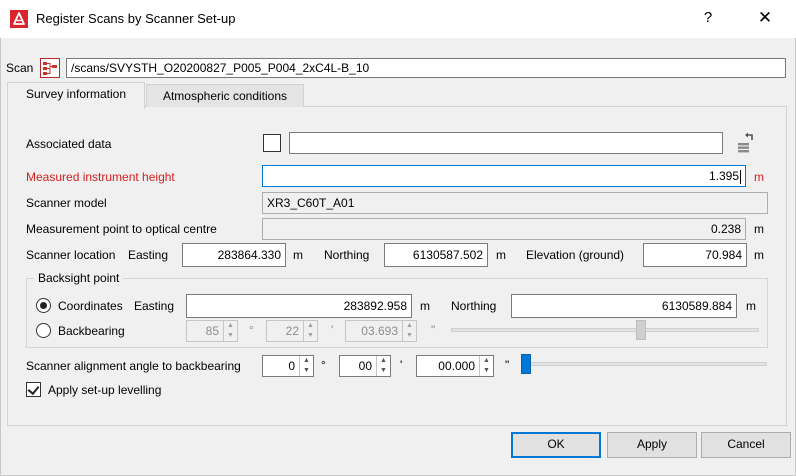 Image resolution: width=796 pixels, height=476 pixels. What do you see at coordinates (136, 18) in the screenshot?
I see `window-title: Register Scans by Scanner Set-up` at bounding box center [136, 18].